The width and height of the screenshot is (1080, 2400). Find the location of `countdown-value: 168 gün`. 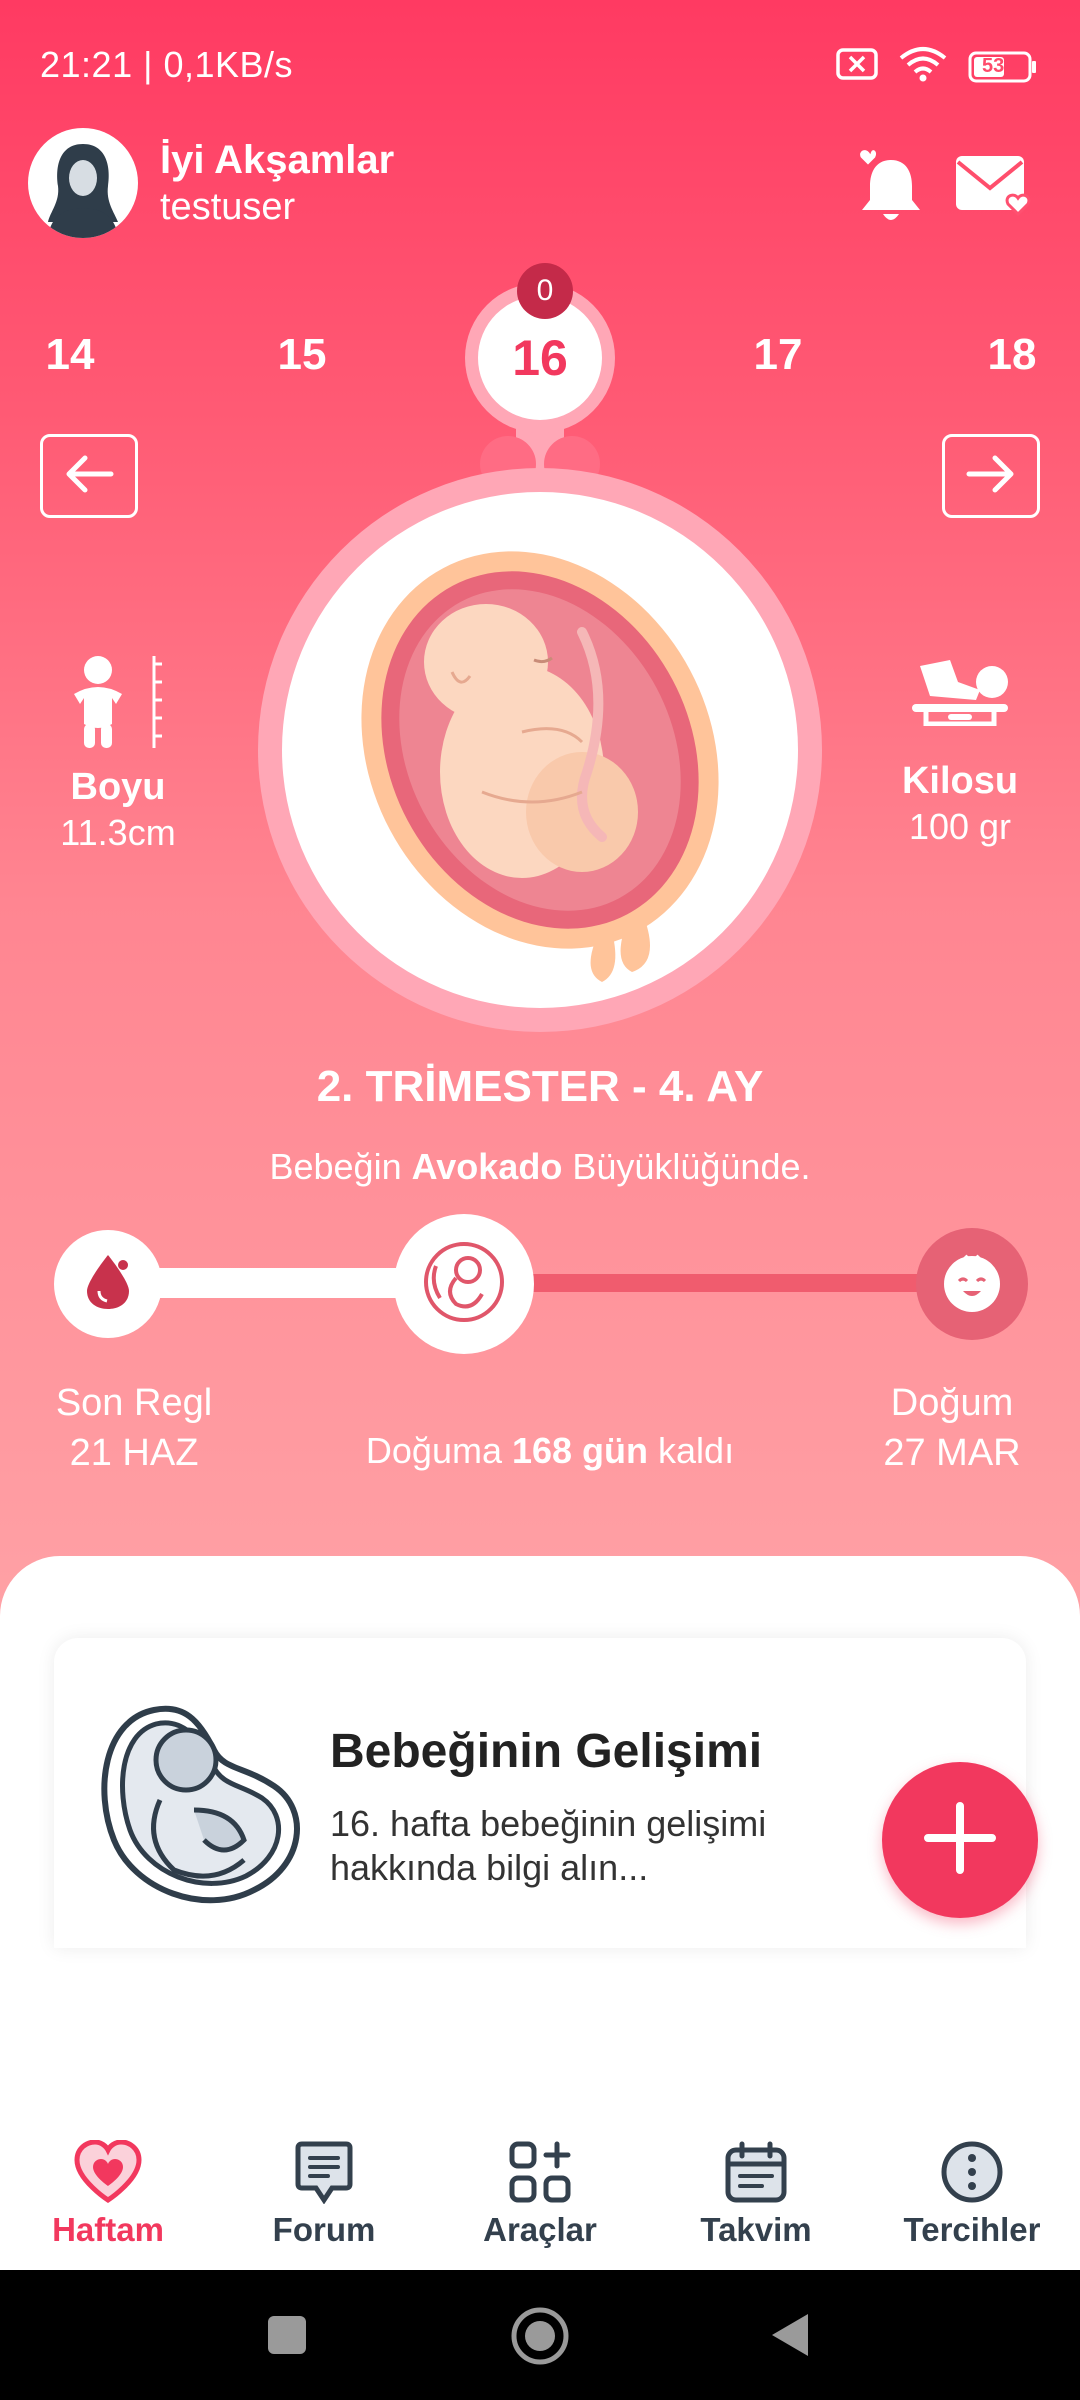

countdown-value: 168 gün is located at coordinates (580, 1450).